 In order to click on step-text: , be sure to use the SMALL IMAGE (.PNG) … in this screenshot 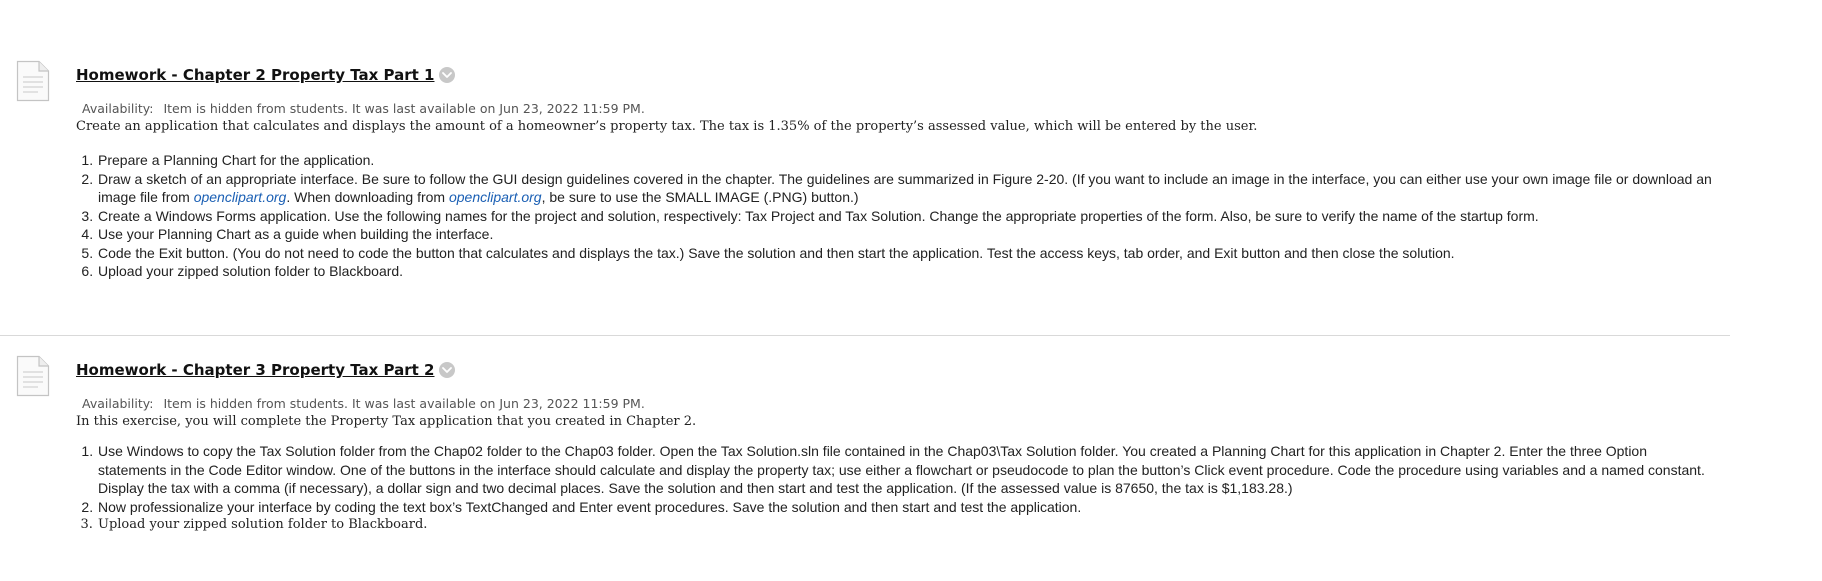, I will do `click(700, 197)`.